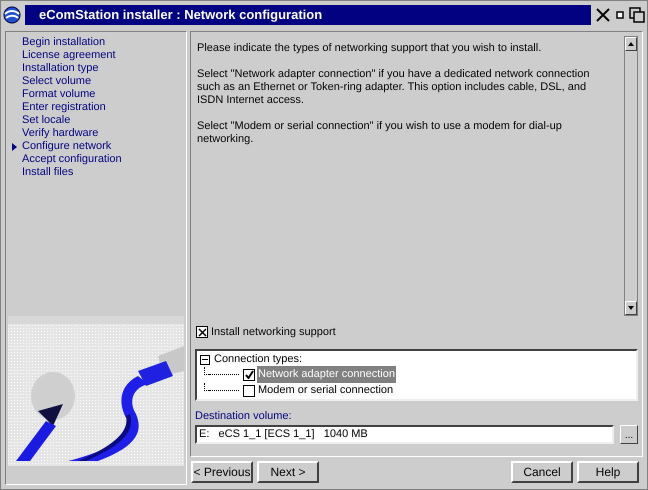 Image resolution: width=648 pixels, height=490 pixels. I want to click on description-text: Please indicate the types of networking support that you wish to install., so click(369, 48).